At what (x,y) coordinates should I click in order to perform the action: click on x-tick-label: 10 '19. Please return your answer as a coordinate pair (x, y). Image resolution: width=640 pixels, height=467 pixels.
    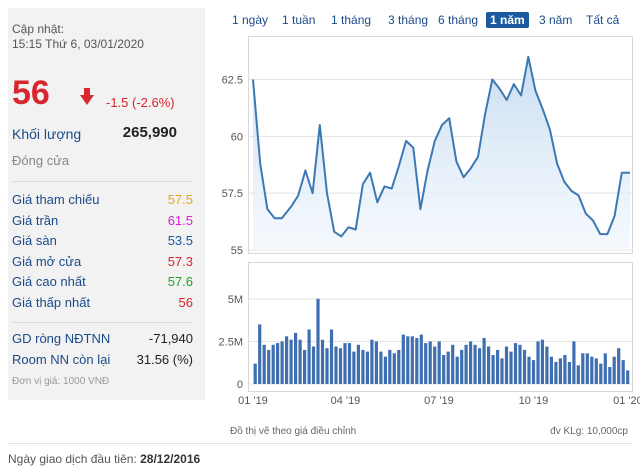
    Looking at the image, I should click on (534, 401).